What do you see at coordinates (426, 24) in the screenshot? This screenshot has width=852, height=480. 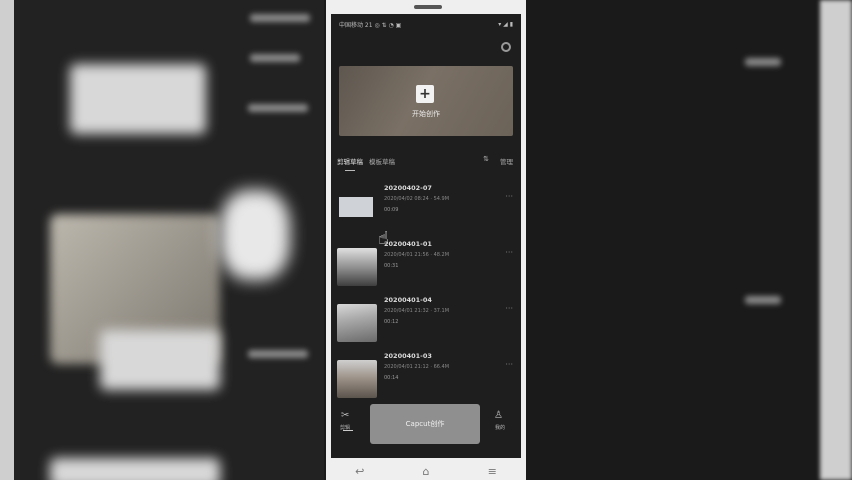 I see `status-bar: 中国移动 21 ◎ ⇅ ◔ ▣ ▾ ◢ ▮` at bounding box center [426, 24].